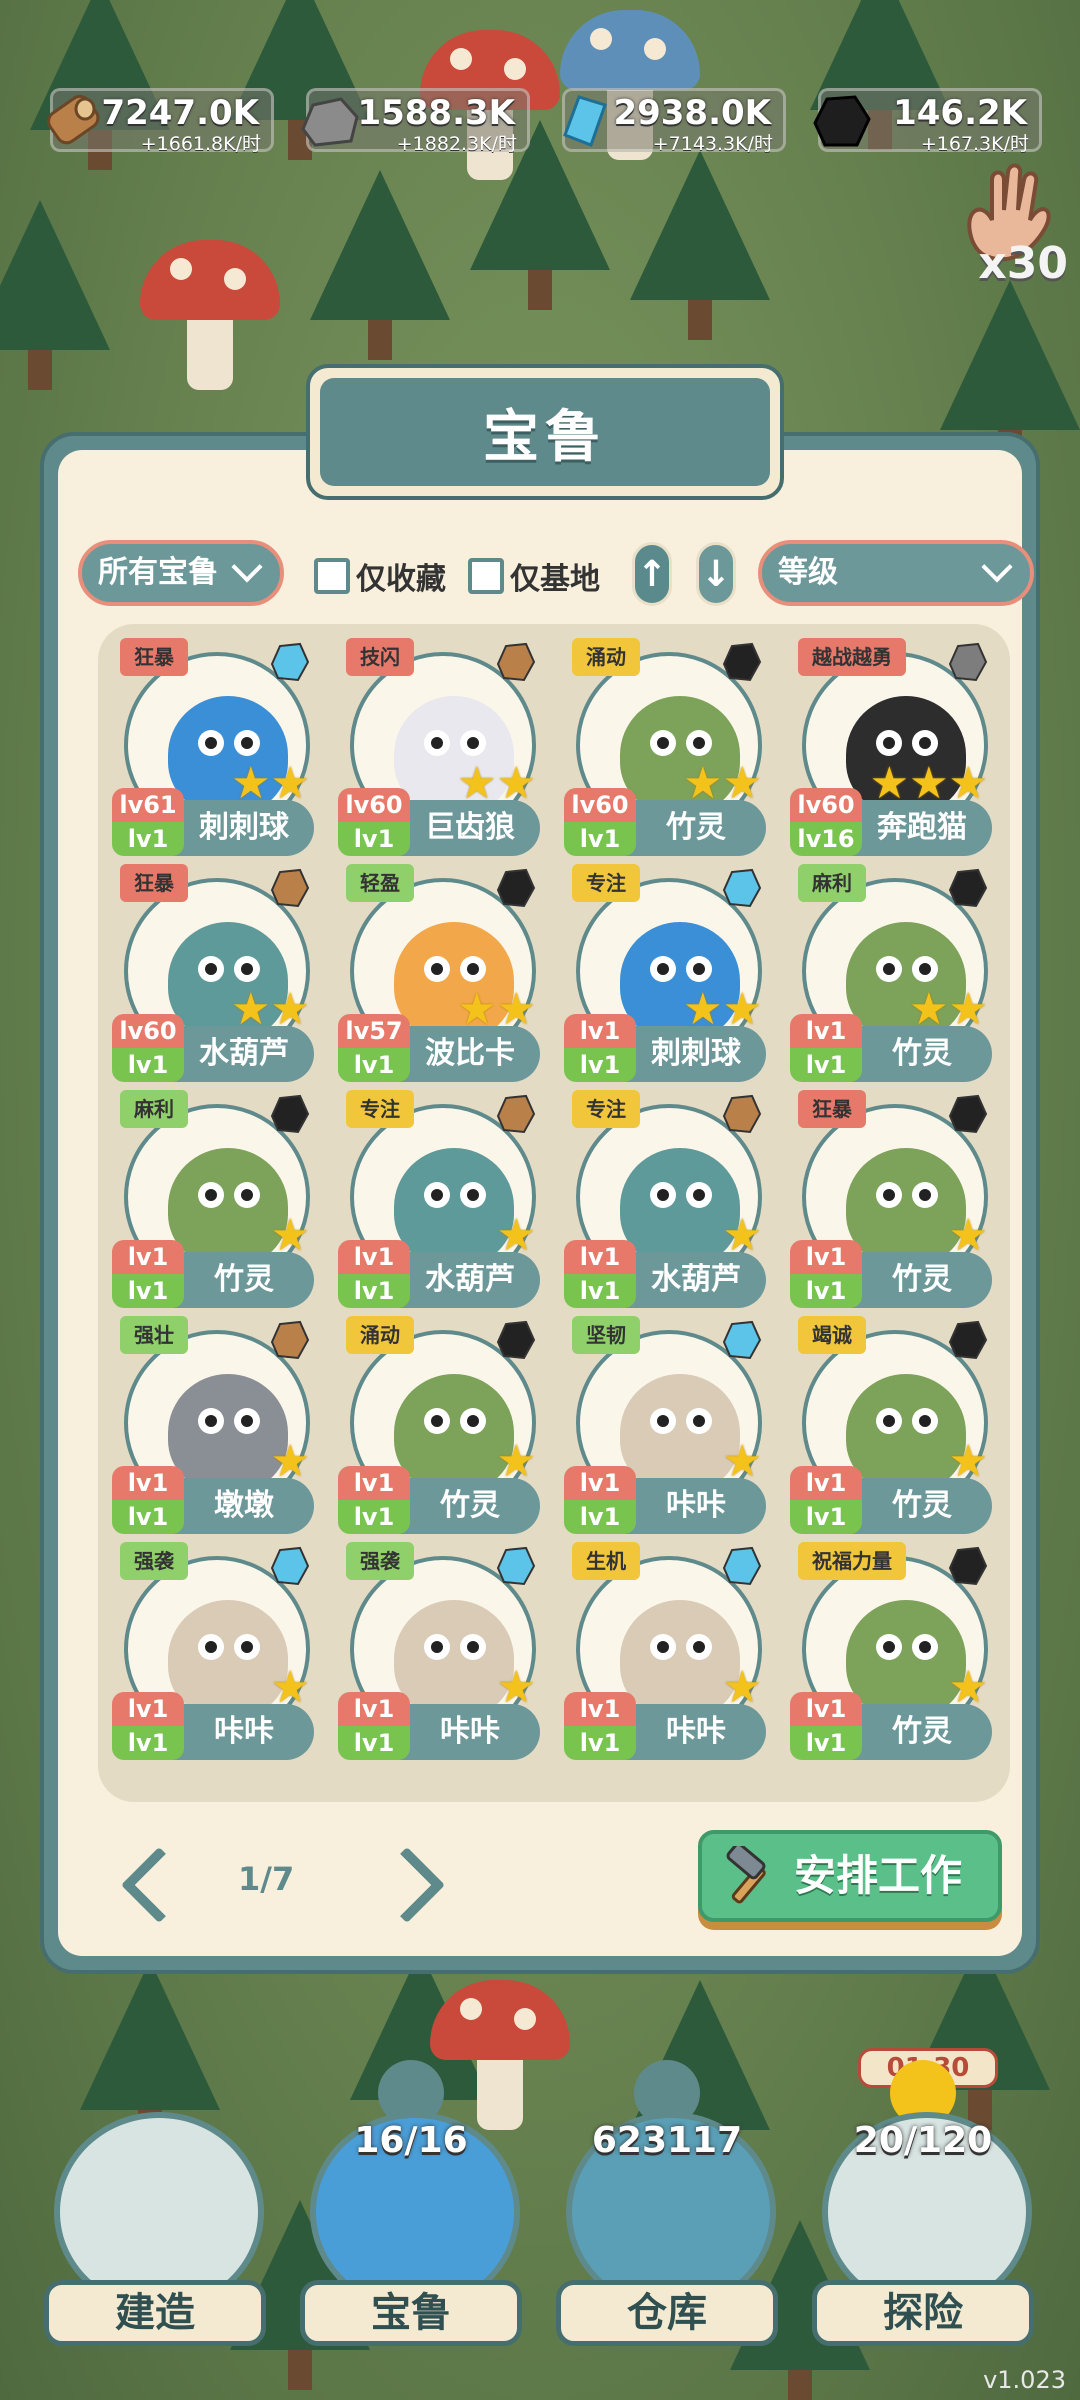  Describe the element at coordinates (850, 1876) in the screenshot. I see `assign-work-button: 安排工作` at that location.